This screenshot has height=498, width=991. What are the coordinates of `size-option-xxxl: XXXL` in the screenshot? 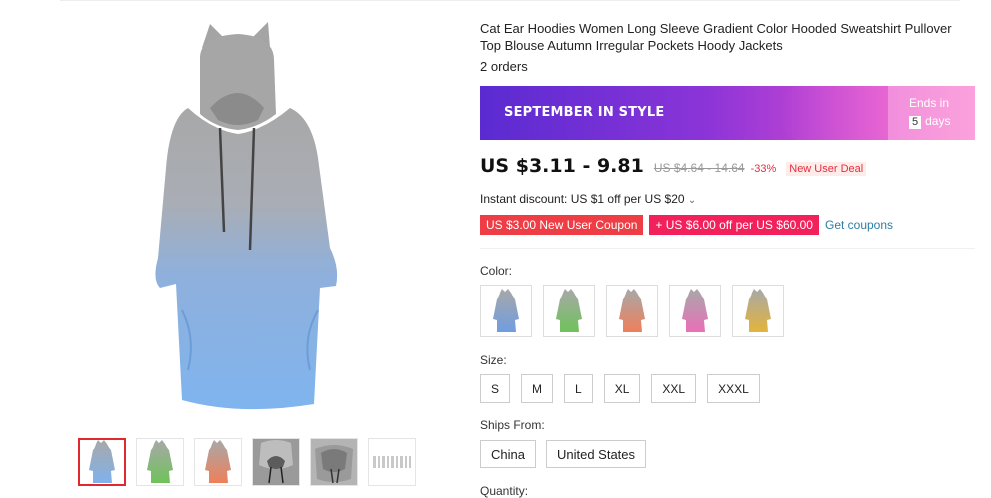 It's located at (733, 388).